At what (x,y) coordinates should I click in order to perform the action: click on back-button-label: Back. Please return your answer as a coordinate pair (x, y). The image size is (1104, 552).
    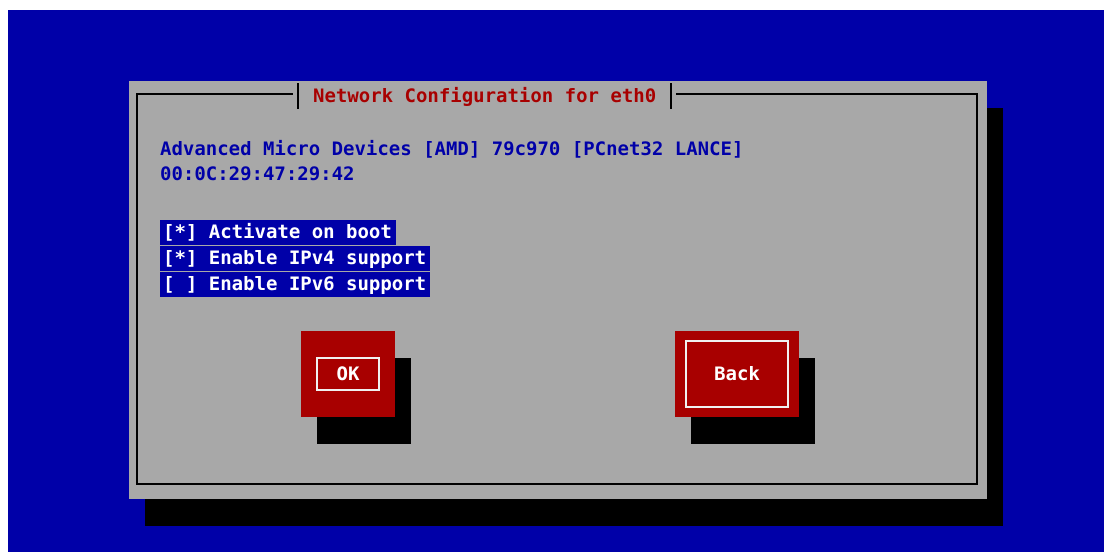
    Looking at the image, I should click on (737, 374).